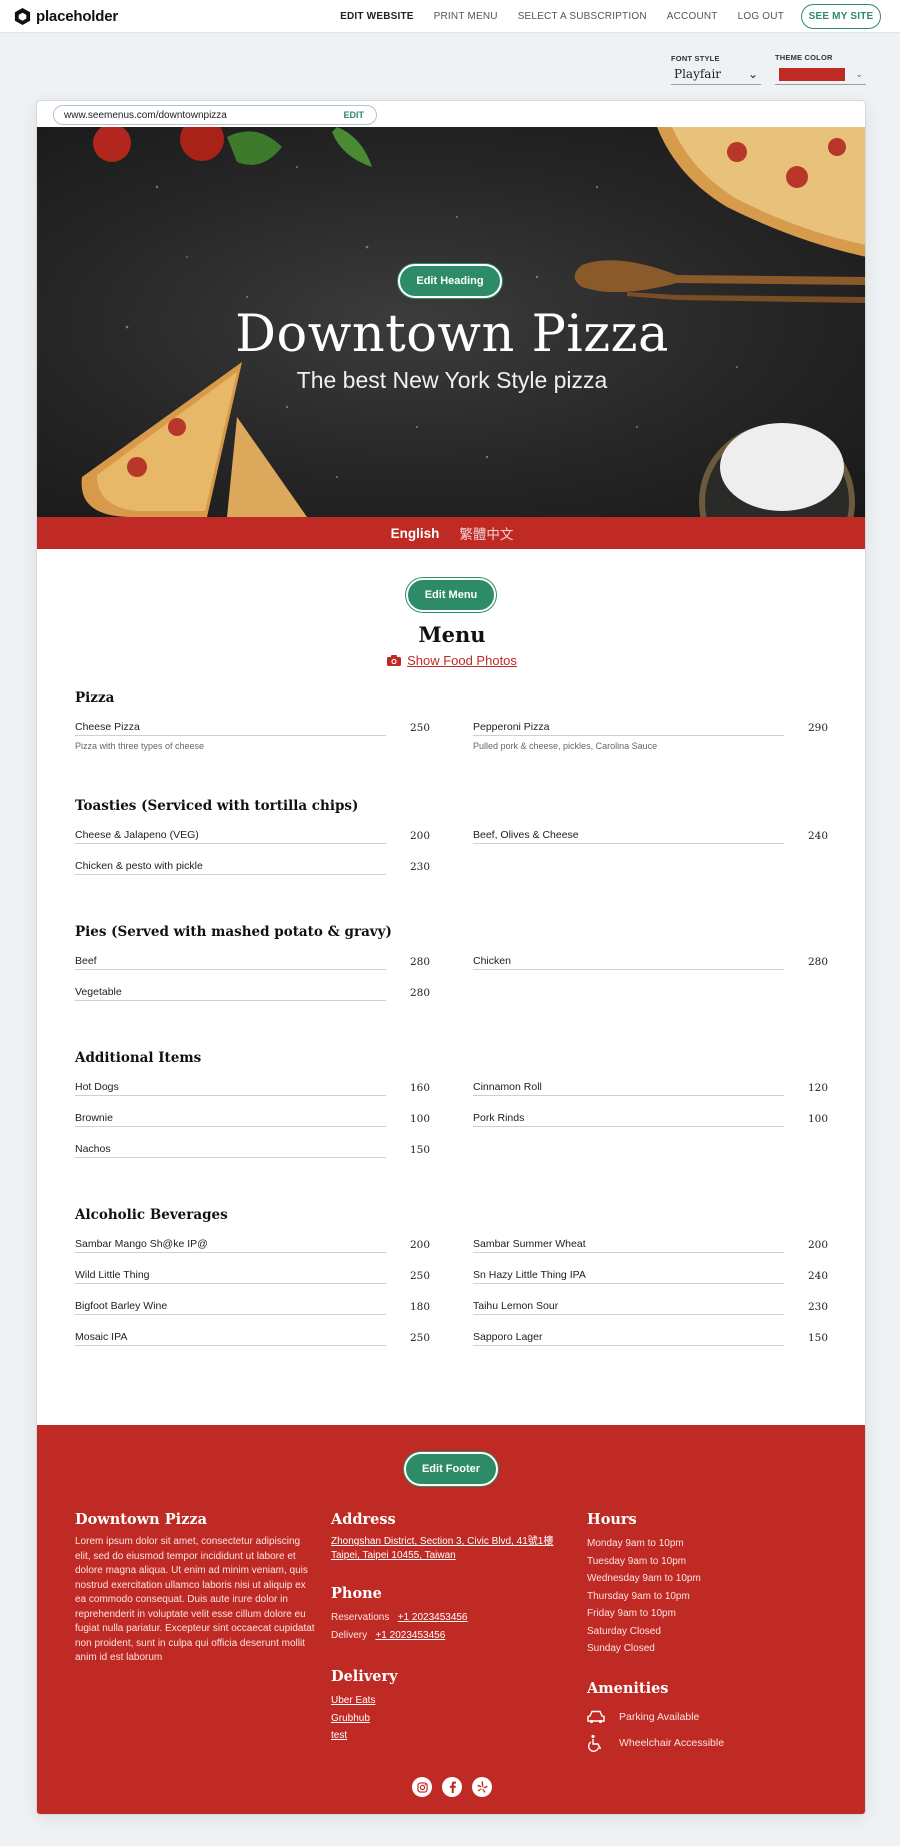 The height and width of the screenshot is (1846, 900). What do you see at coordinates (659, 1716) in the screenshot?
I see `amenity-label: Parking Available` at bounding box center [659, 1716].